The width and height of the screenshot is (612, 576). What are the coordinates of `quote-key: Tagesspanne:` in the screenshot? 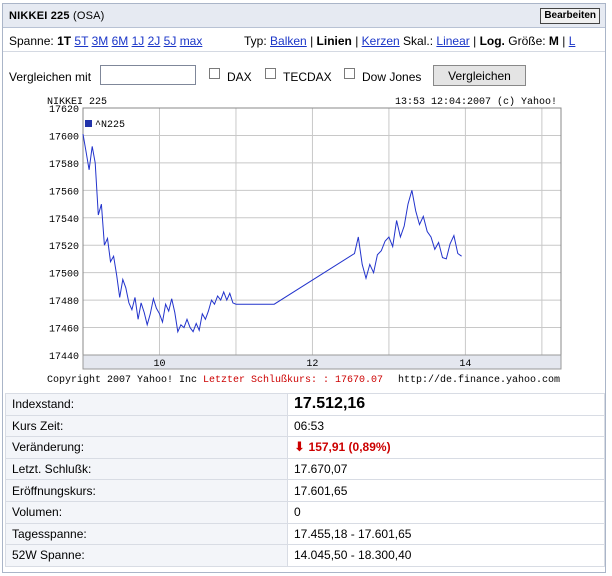 It's located at (146, 534).